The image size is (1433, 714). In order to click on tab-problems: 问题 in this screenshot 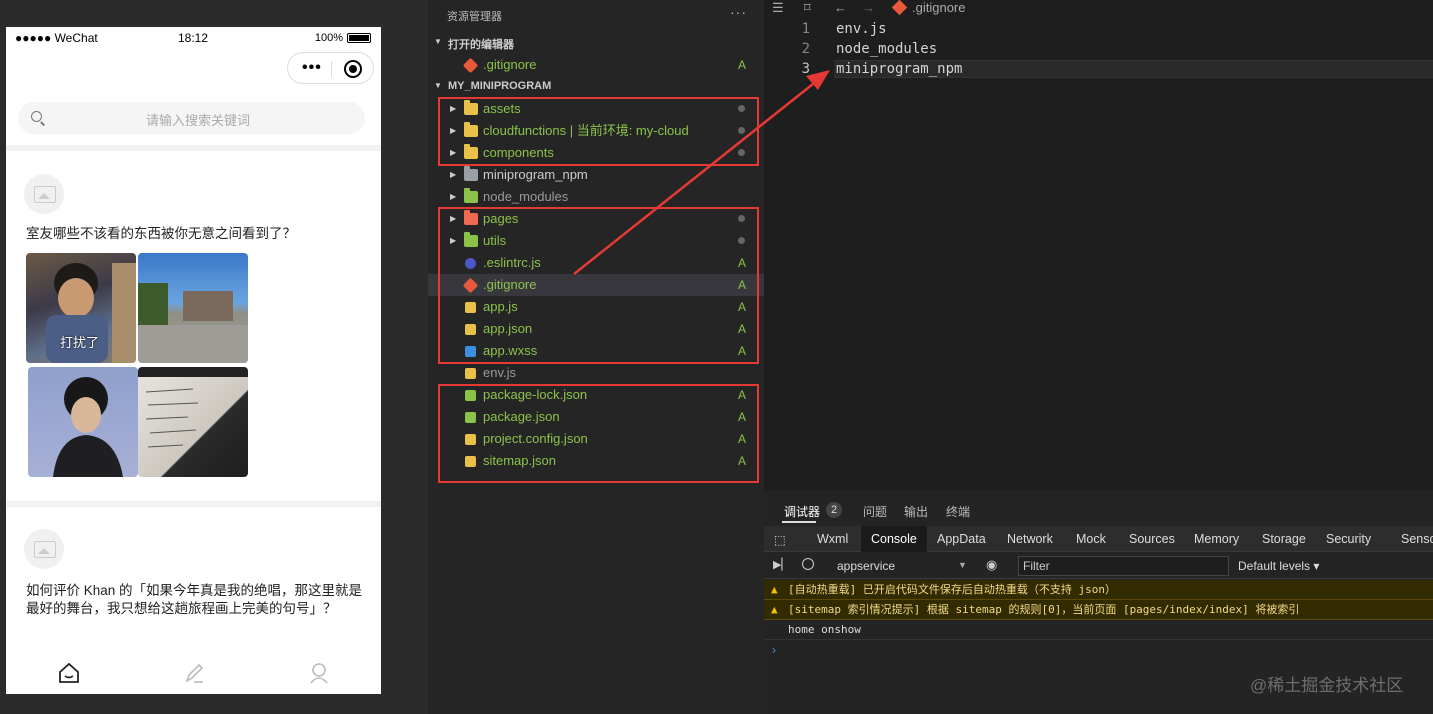, I will do `click(875, 511)`.